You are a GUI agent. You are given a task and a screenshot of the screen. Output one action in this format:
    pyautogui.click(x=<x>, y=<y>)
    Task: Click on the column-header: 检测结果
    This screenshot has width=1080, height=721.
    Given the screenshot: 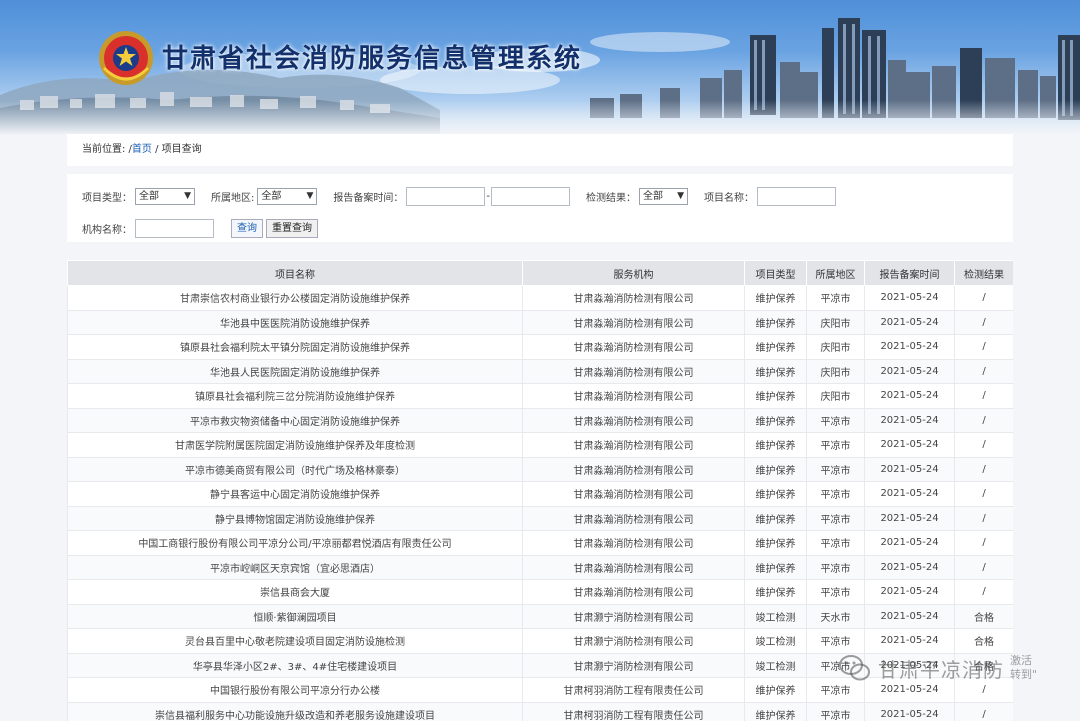 What is the action you would take?
    pyautogui.click(x=983, y=273)
    